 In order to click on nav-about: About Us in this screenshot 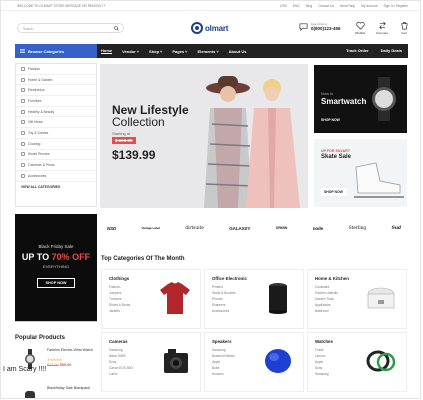, I will do `click(238, 51)`.